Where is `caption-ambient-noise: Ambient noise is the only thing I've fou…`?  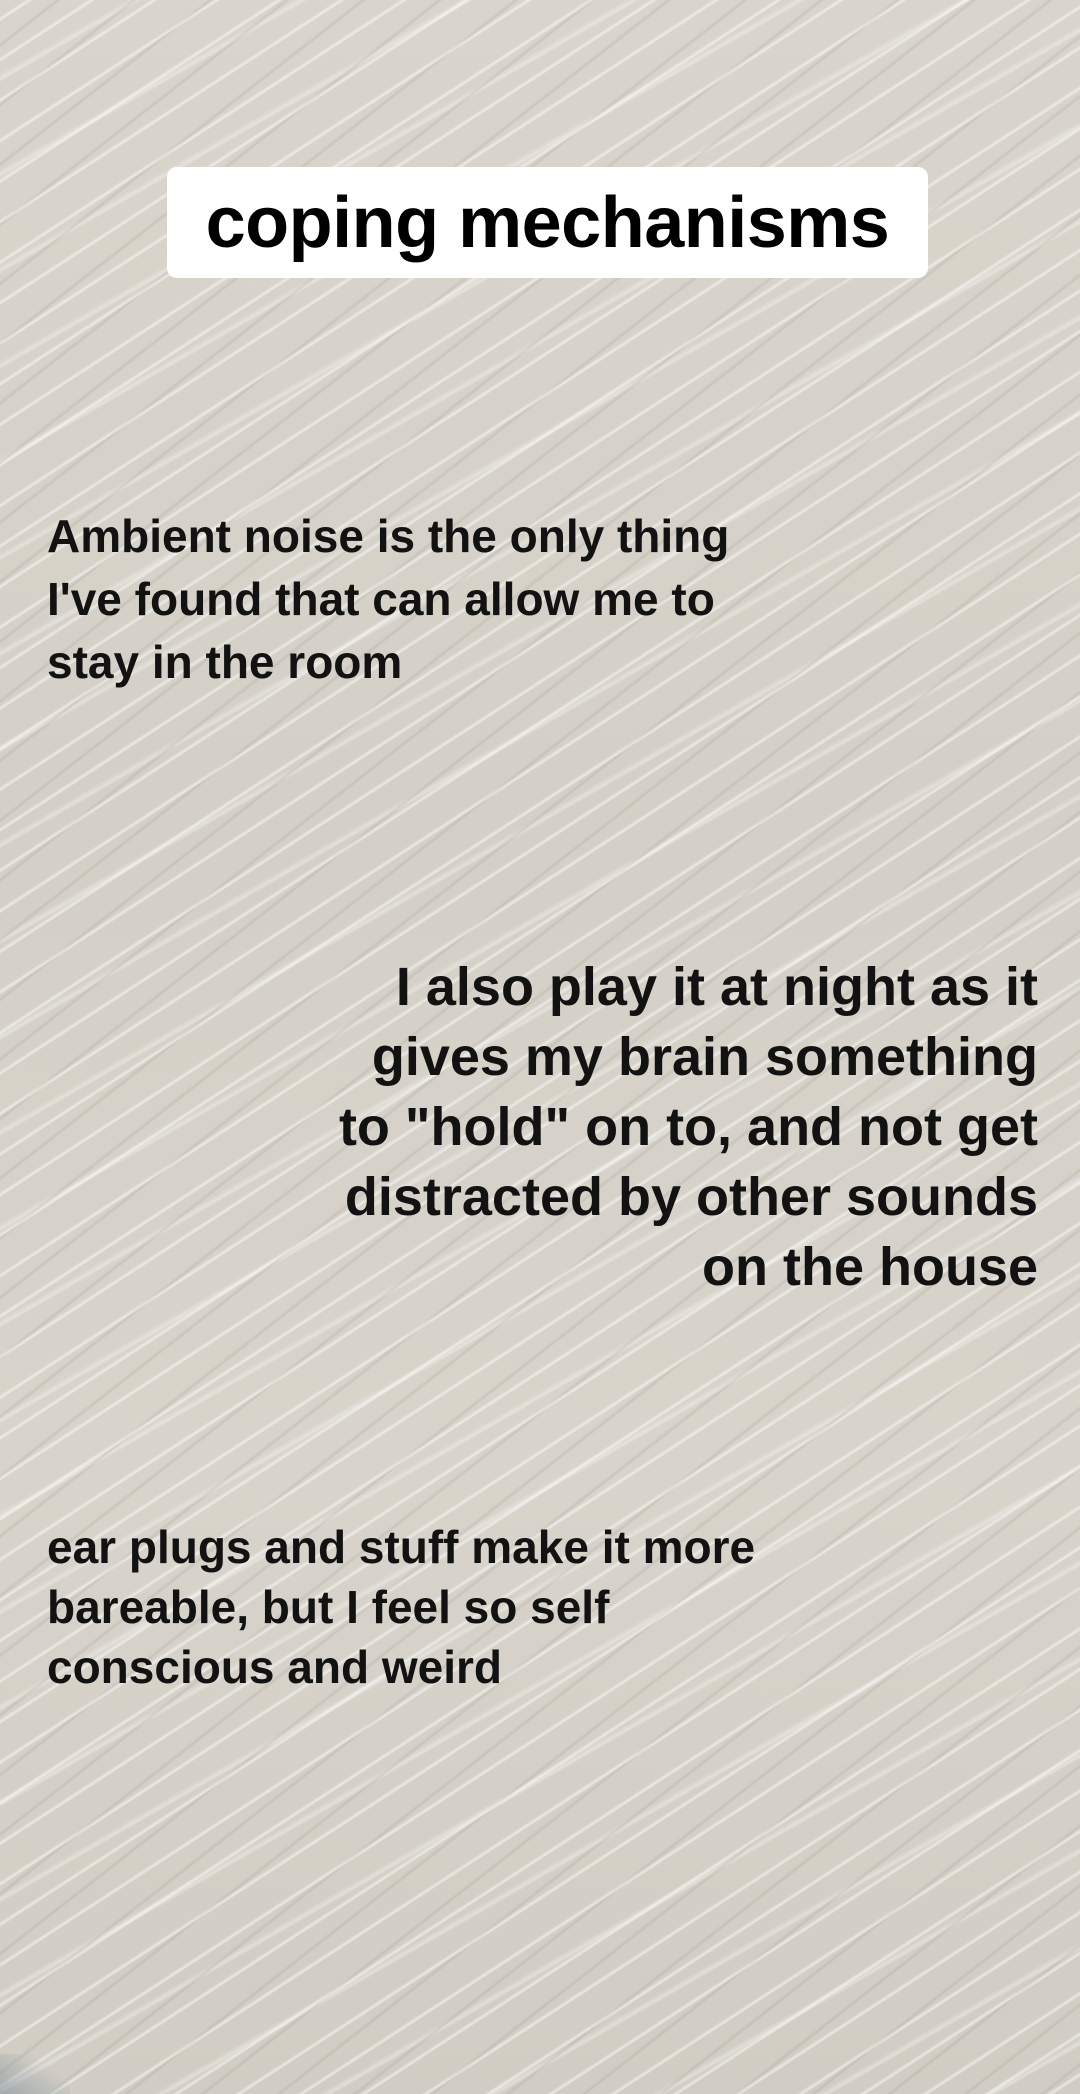
caption-ambient-noise: Ambient noise is the only thing I've fou… is located at coordinates (388, 599).